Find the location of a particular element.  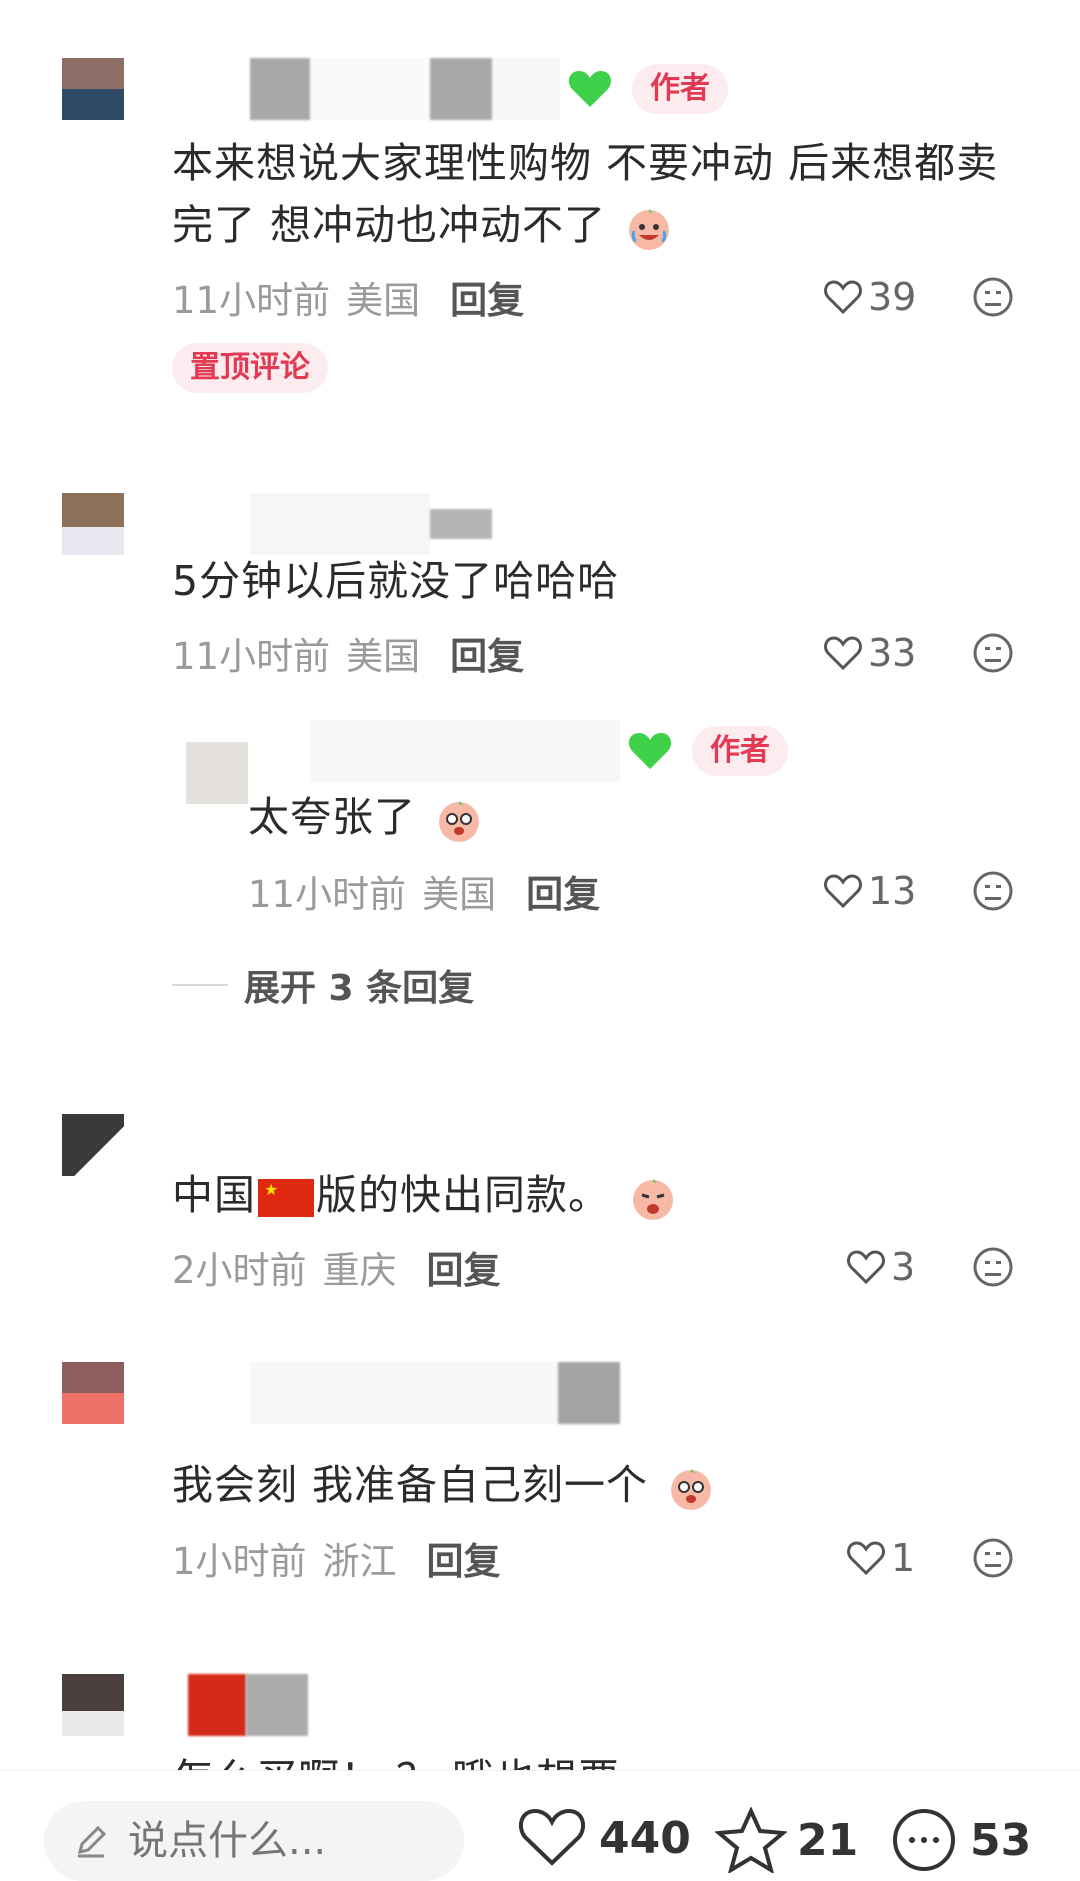

like-button: 1 is located at coordinates (880, 1558).